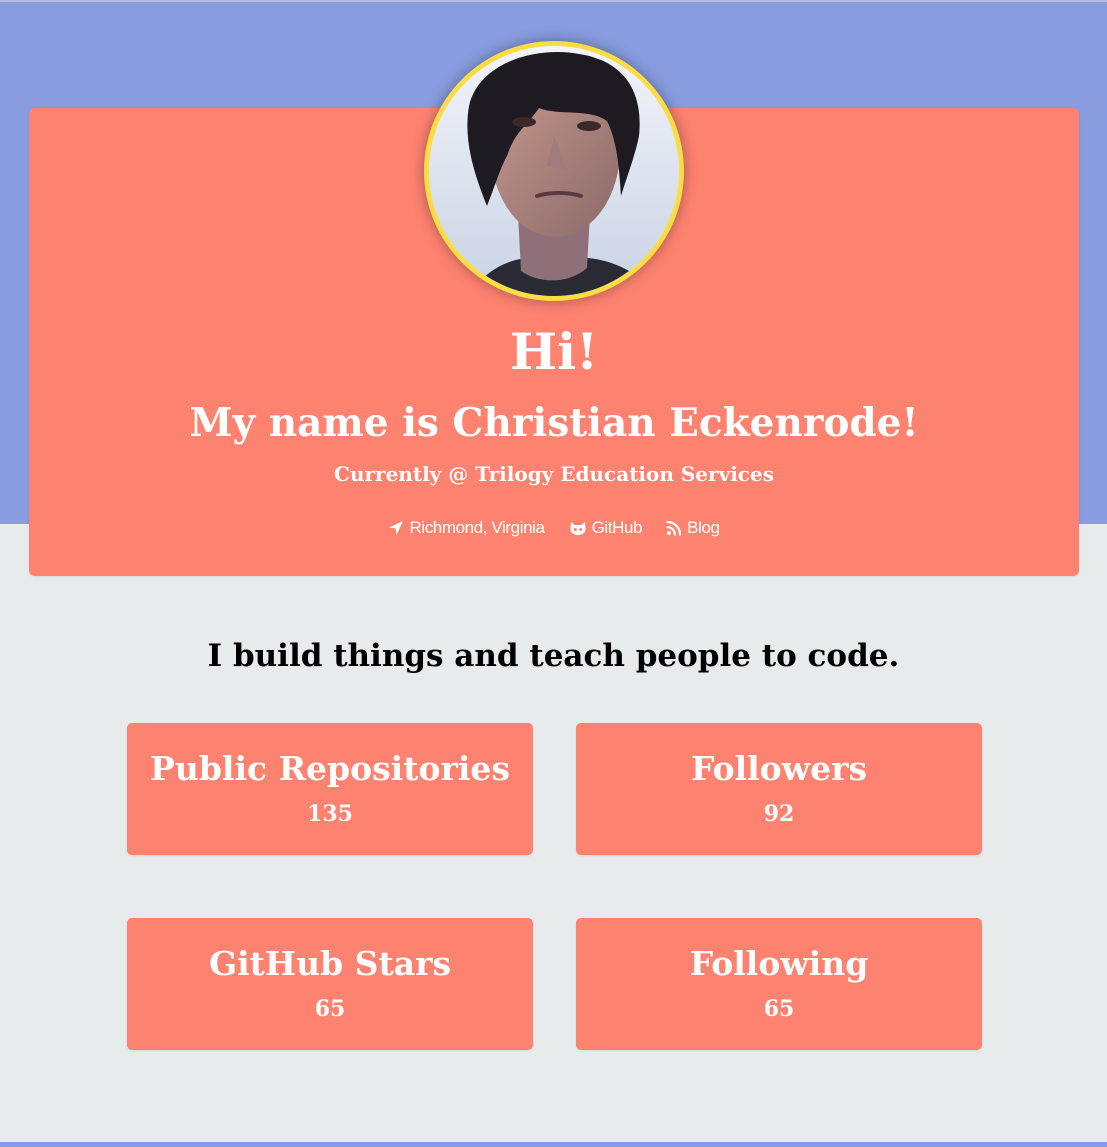 The image size is (1107, 1147). Describe the element at coordinates (779, 814) in the screenshot. I see `stat-value: 92` at that location.